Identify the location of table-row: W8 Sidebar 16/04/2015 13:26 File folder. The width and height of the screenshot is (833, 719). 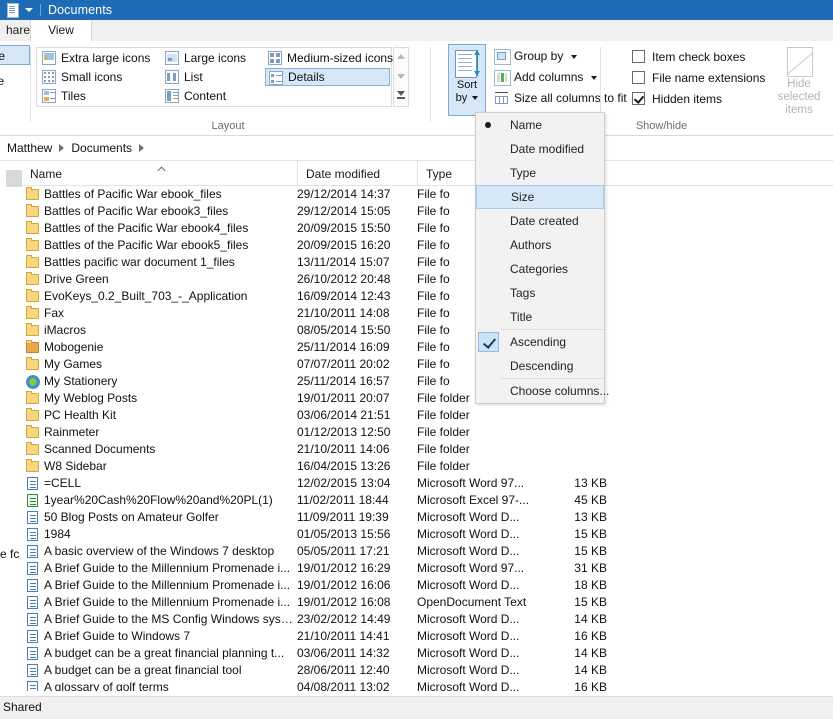
(427, 466).